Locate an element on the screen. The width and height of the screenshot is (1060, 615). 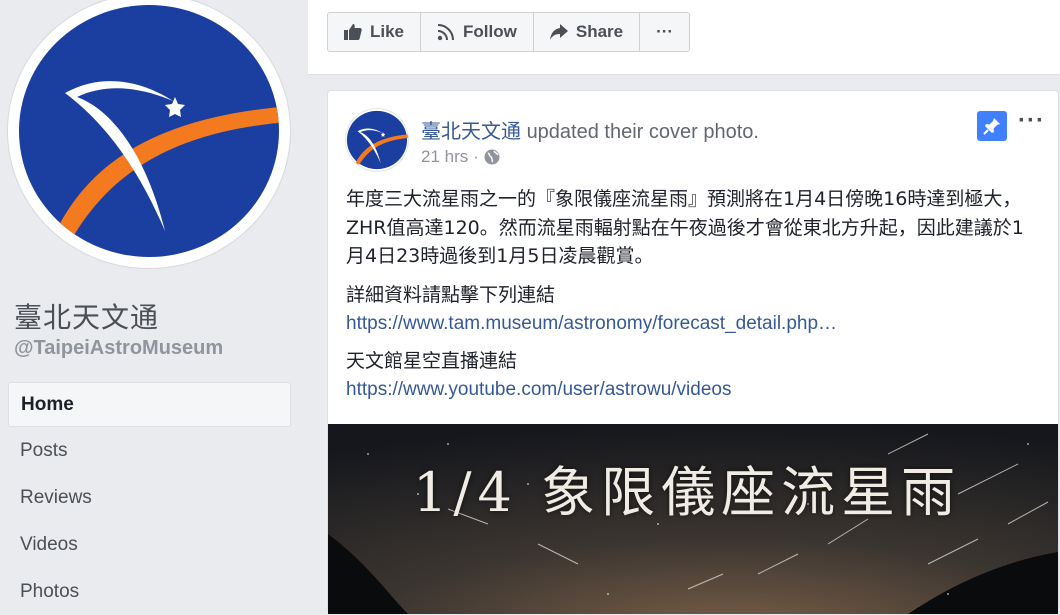
follow-label: Follow is located at coordinates (490, 31).